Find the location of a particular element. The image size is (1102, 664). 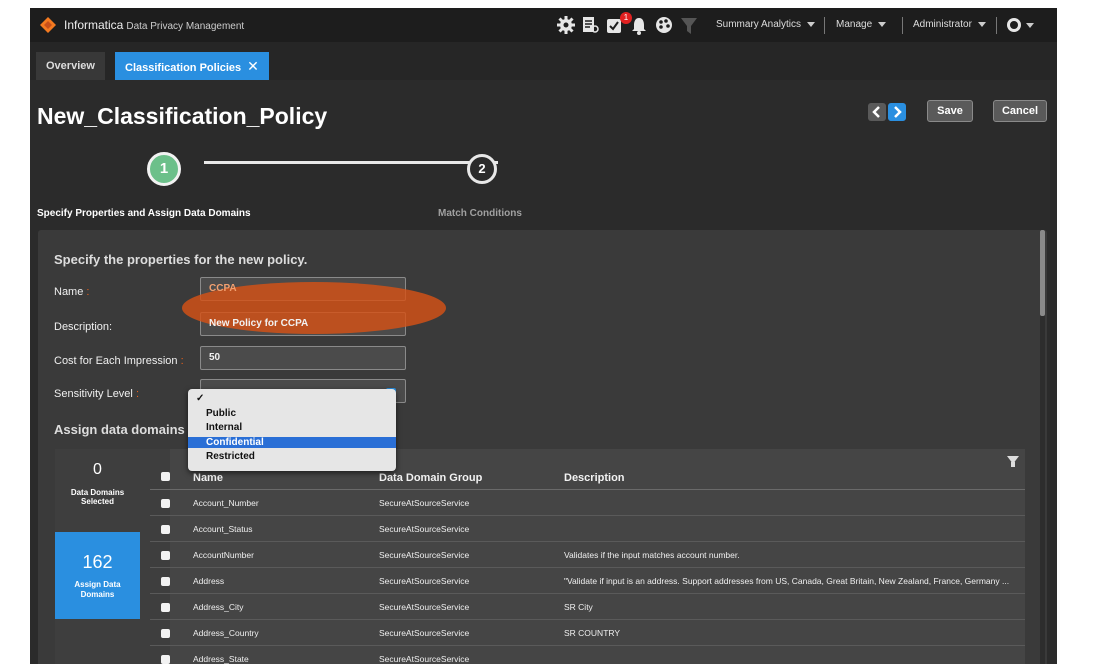

select-all-checkbox is located at coordinates (165, 476).